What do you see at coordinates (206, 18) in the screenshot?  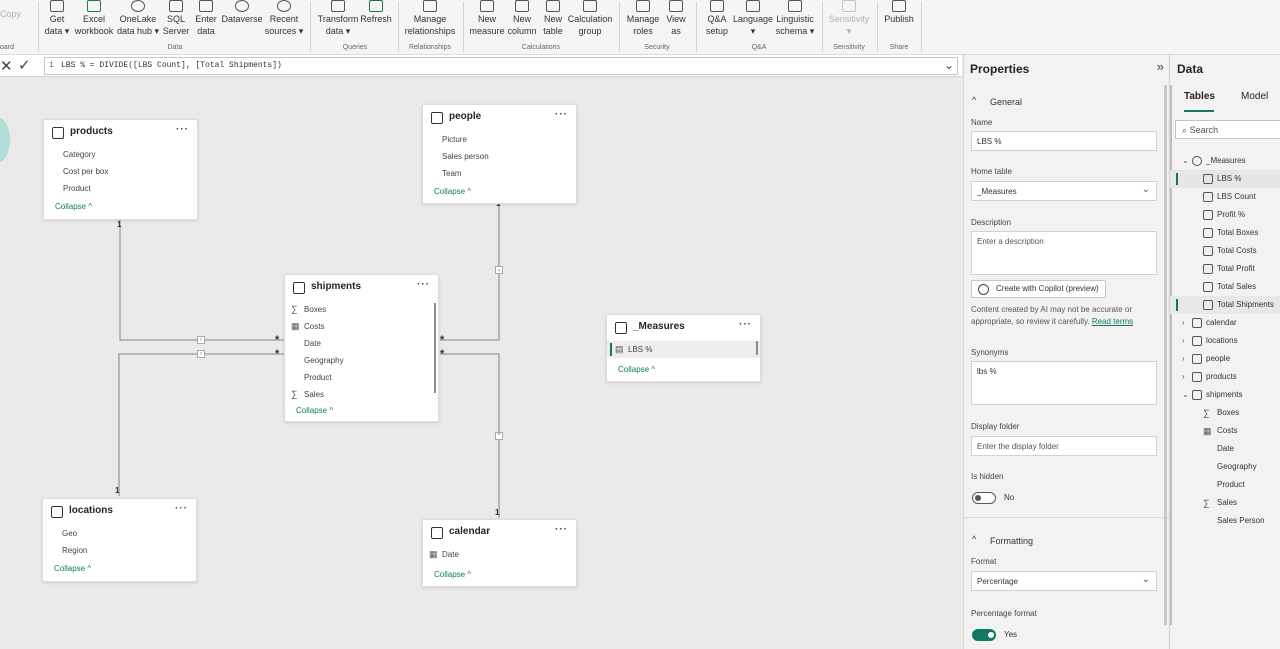 I see `enter-data-button: Enter data` at bounding box center [206, 18].